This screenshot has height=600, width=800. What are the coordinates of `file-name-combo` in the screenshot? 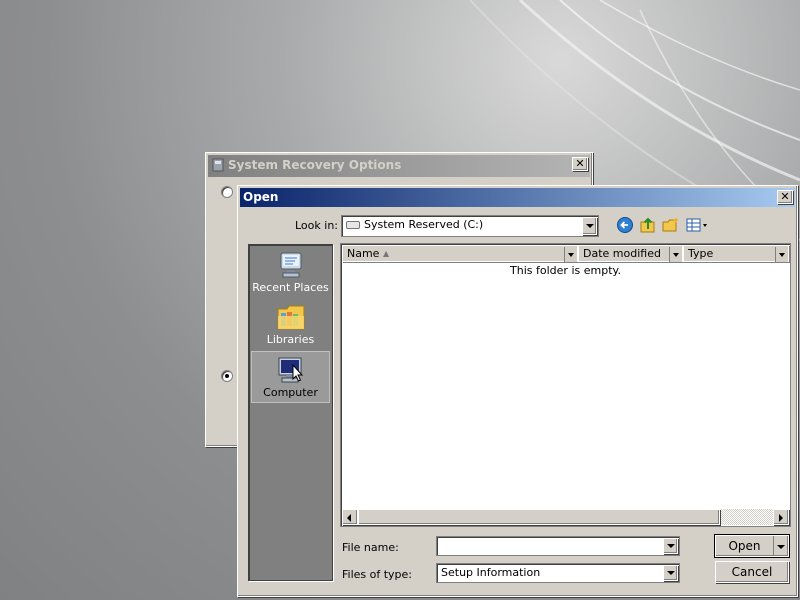 It's located at (558, 546).